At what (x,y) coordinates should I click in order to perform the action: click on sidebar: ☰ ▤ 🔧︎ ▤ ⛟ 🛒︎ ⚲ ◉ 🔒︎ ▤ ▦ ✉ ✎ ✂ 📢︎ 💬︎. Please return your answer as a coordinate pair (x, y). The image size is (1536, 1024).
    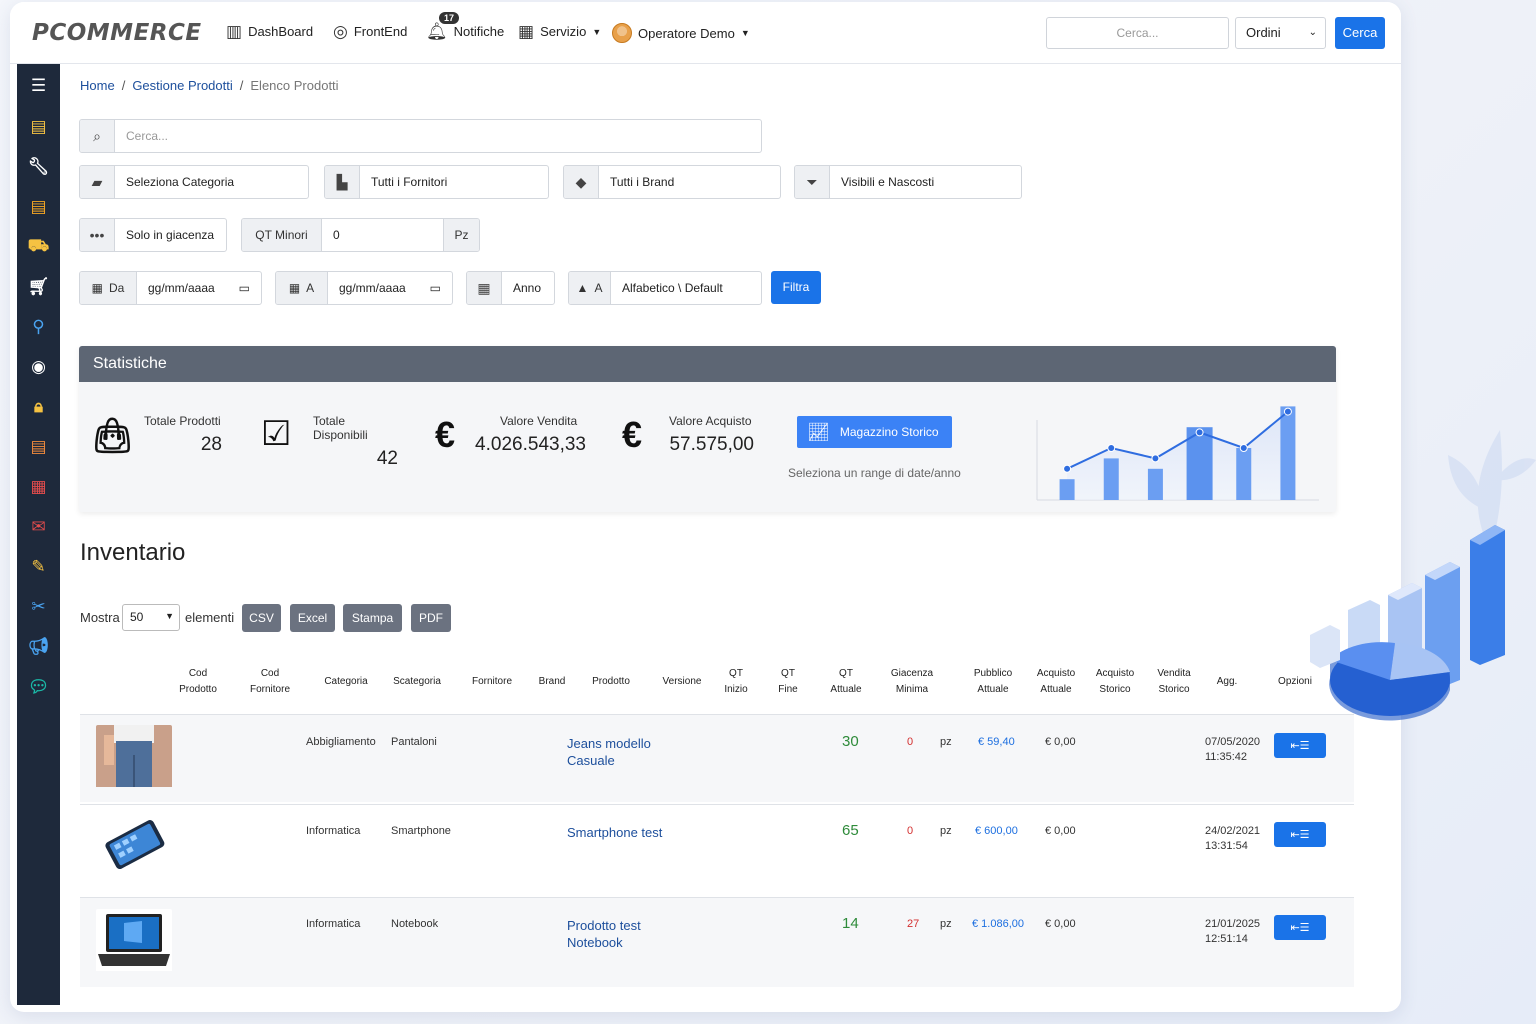
    Looking at the image, I should click on (38, 534).